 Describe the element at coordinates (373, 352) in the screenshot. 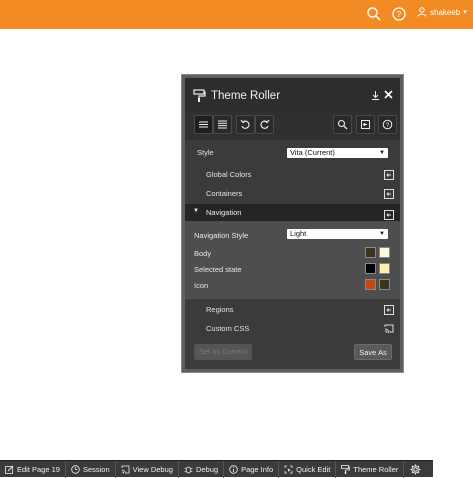

I see `save-as-button: Save As` at that location.